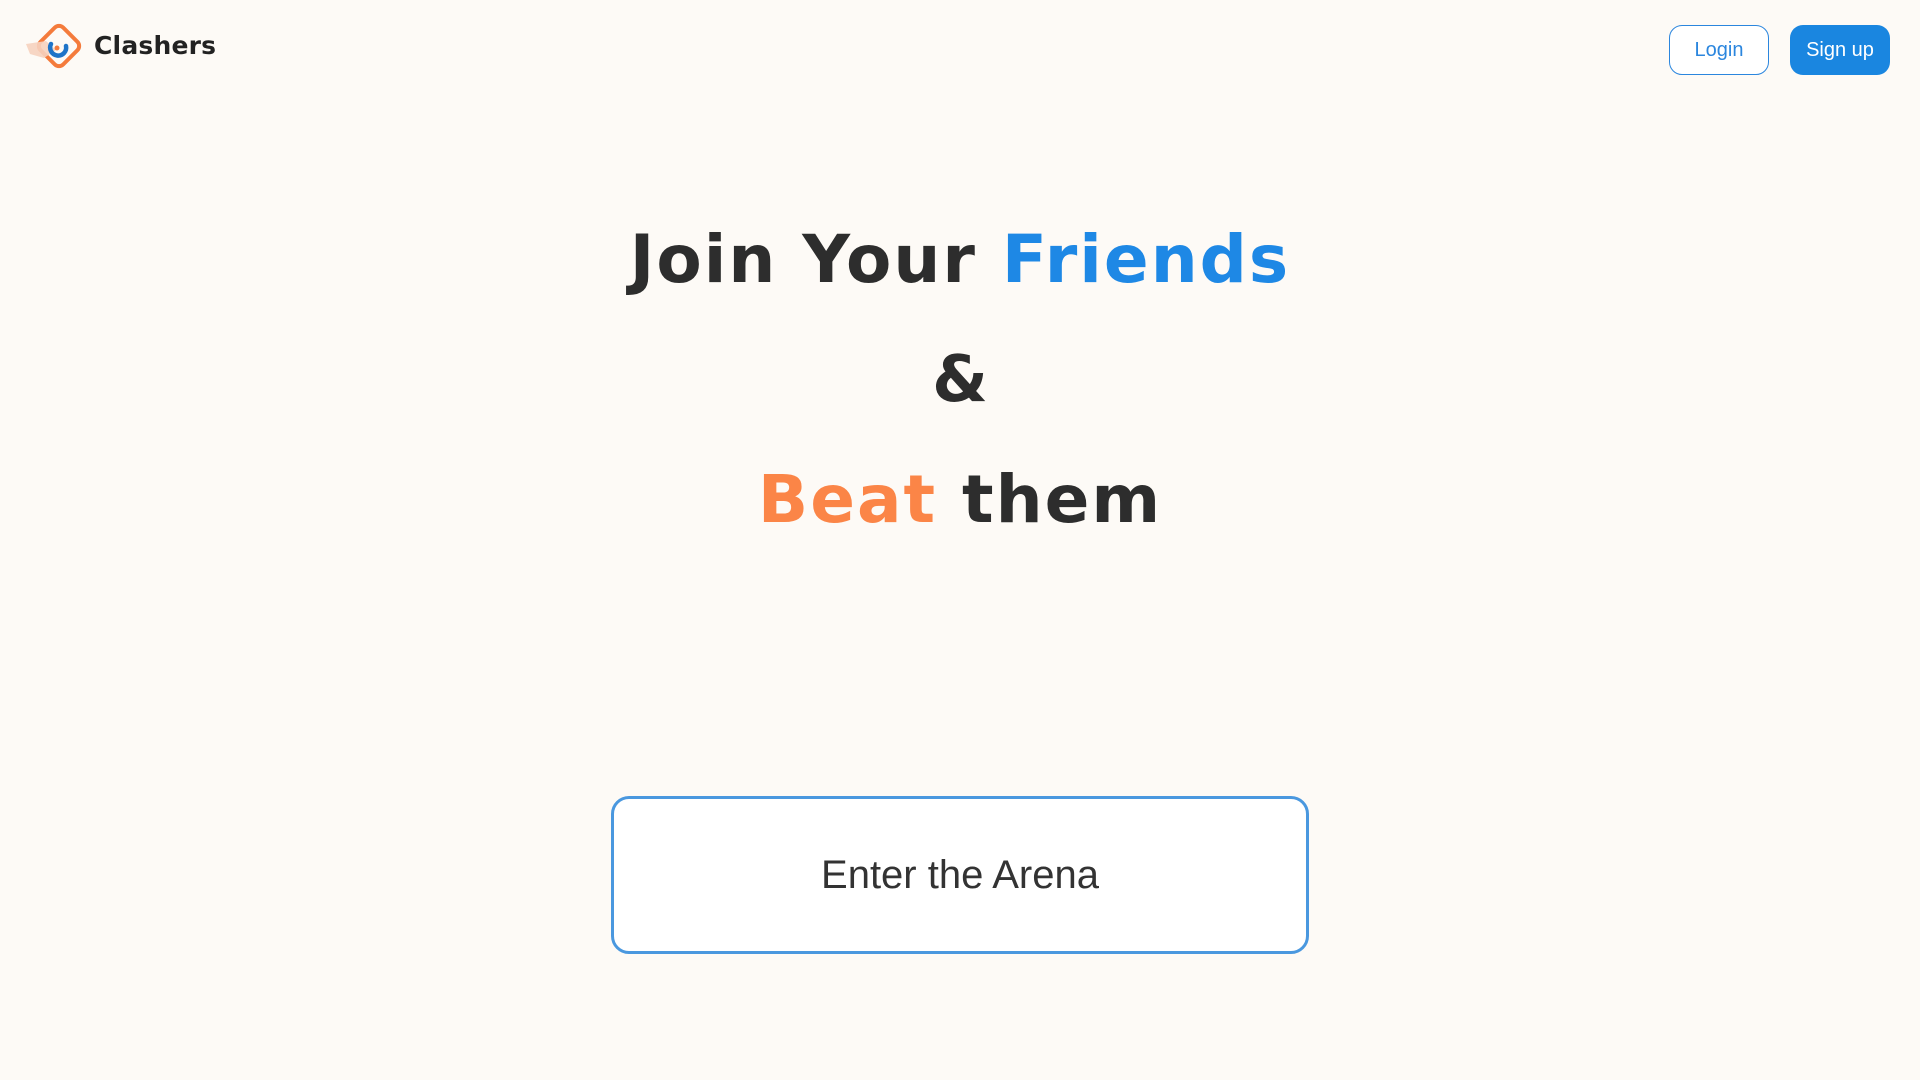 This screenshot has width=1920, height=1080. Describe the element at coordinates (54, 46) in the screenshot. I see `diamond-swirl-logo-icon` at that location.